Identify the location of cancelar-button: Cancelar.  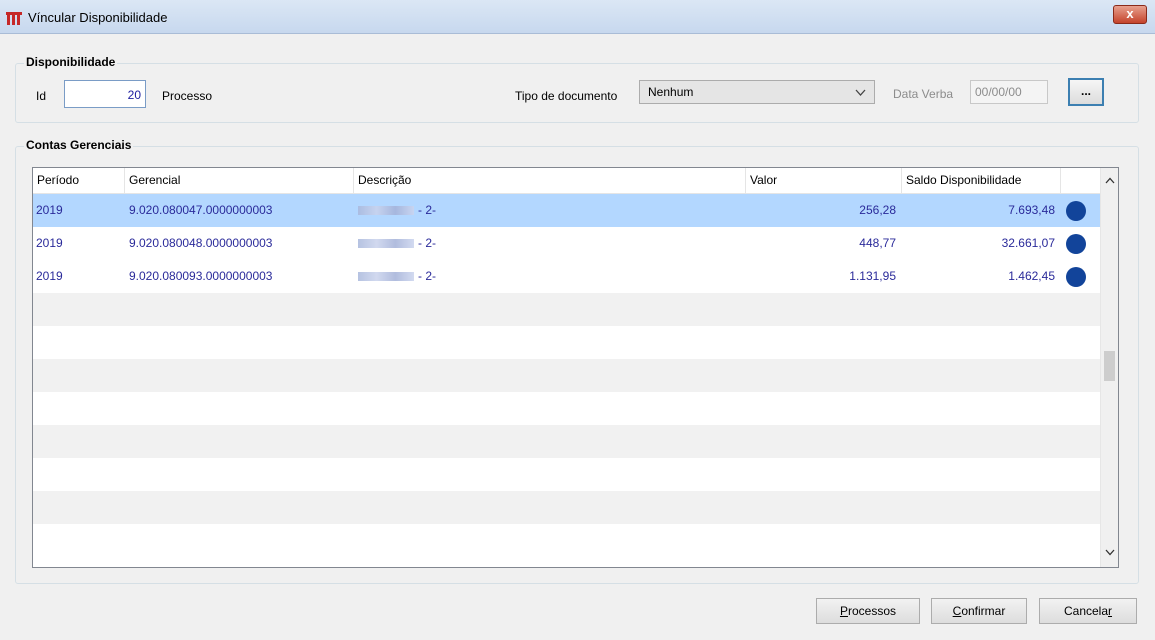
(1088, 611).